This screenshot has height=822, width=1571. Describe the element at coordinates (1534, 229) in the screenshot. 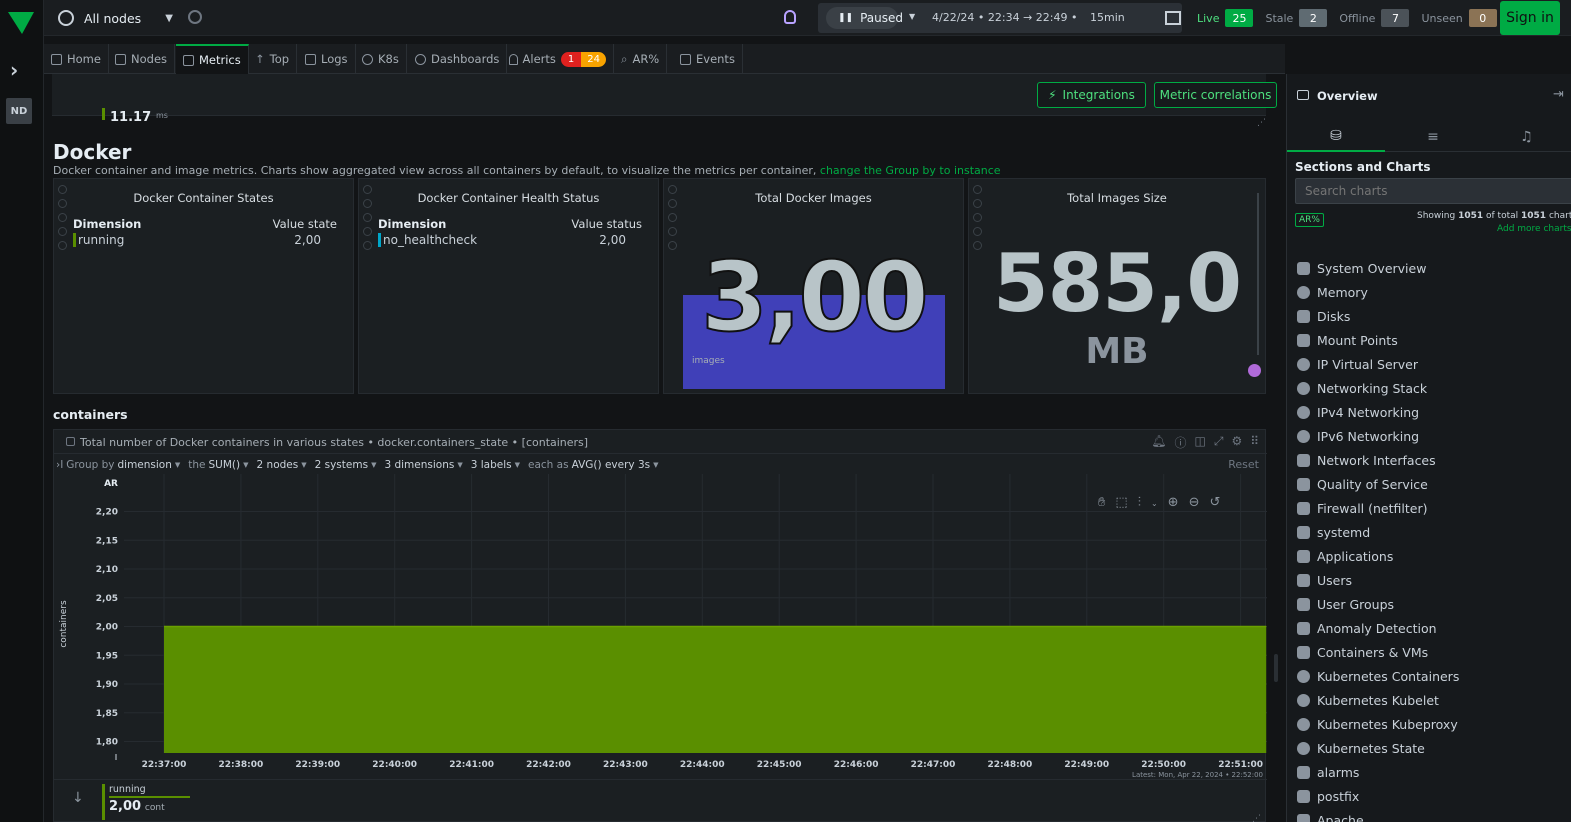

I see `add-more-charts-link: Add more charts` at that location.